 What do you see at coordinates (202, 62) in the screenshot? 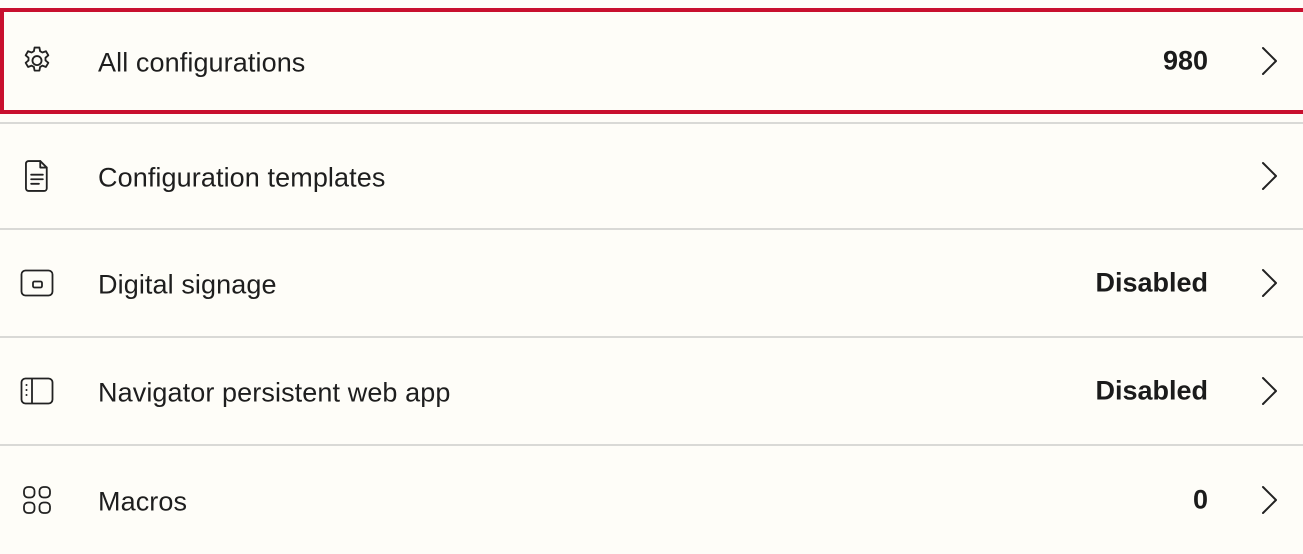
I see `list-item-label: All configurations` at bounding box center [202, 62].